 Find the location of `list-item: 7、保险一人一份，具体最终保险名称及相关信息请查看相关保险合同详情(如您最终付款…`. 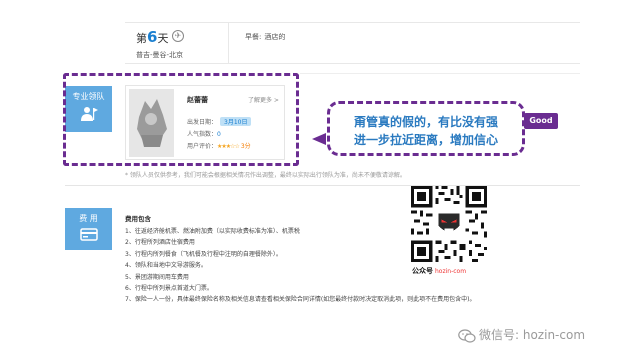

list-item: 7、保险一人一份，具体最终保险名称及相关信息请查看相关保险合同详情(如您最终付款… is located at coordinates (300, 300).